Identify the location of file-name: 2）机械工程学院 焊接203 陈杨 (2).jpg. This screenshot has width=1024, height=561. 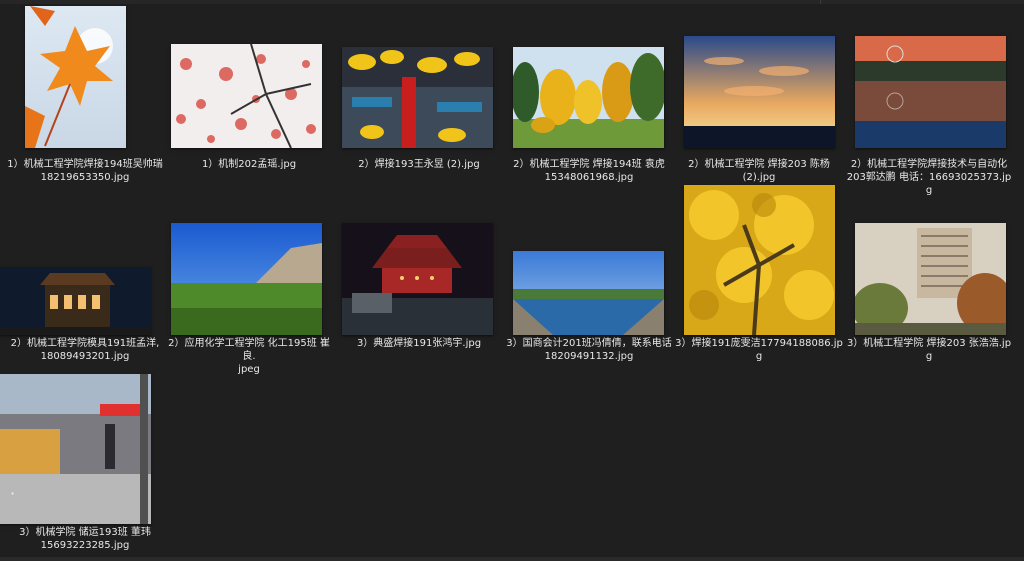
(759, 171).